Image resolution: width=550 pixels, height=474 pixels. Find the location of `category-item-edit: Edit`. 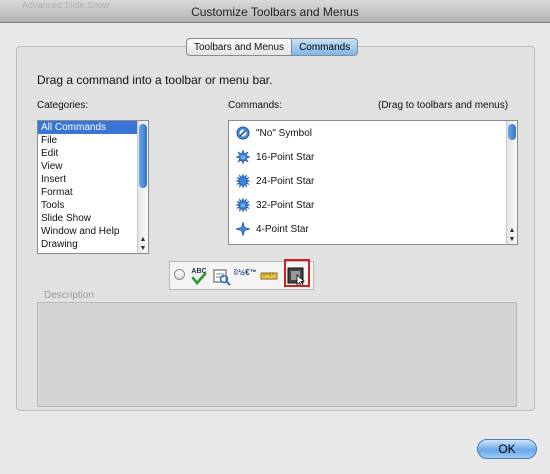

category-item-edit: Edit is located at coordinates (93, 153).